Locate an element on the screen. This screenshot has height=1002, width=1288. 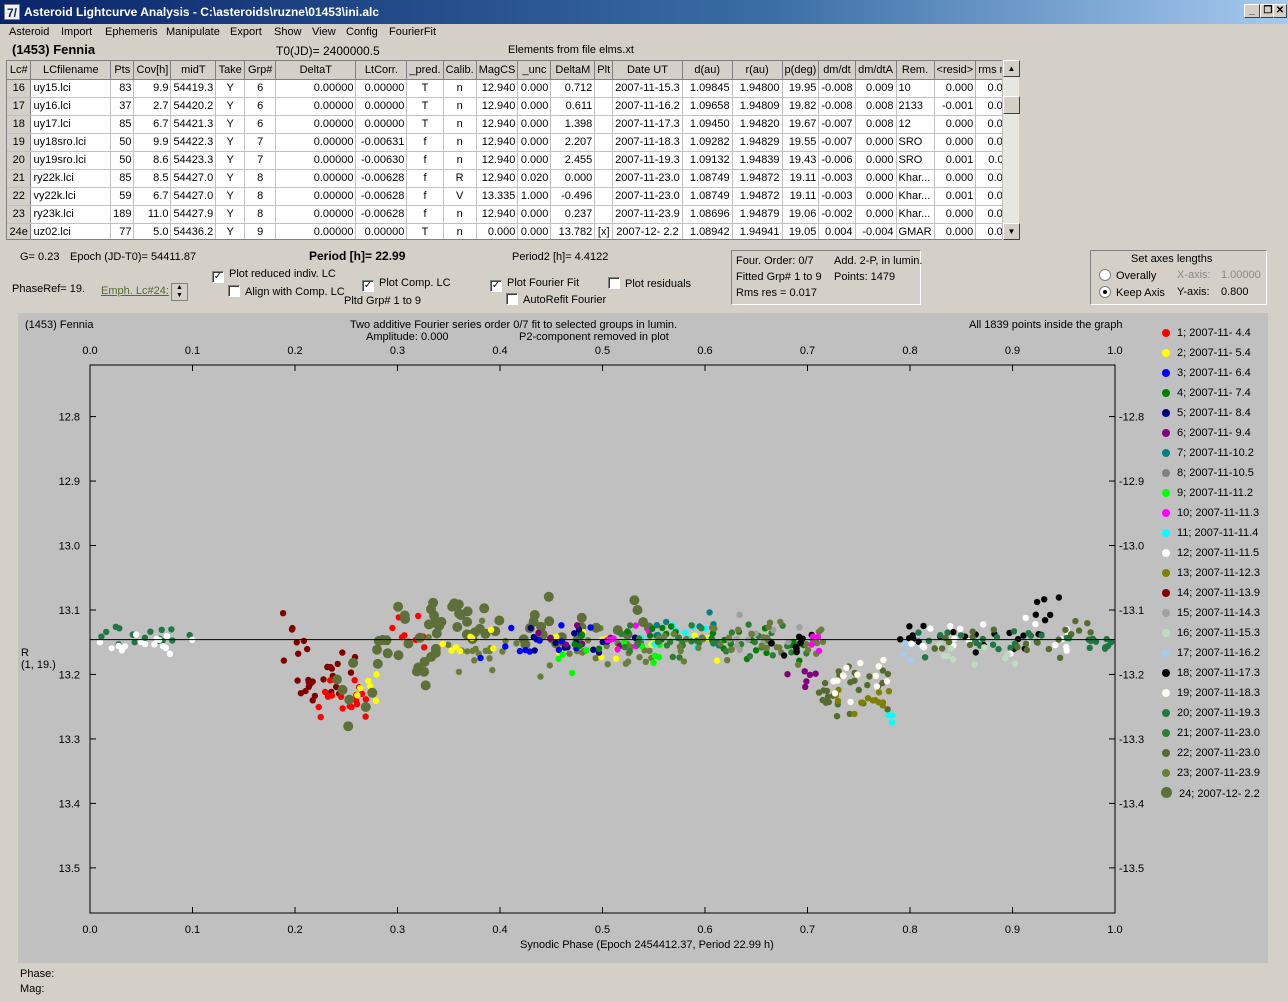
table-cell: 13.782 is located at coordinates (573, 231).